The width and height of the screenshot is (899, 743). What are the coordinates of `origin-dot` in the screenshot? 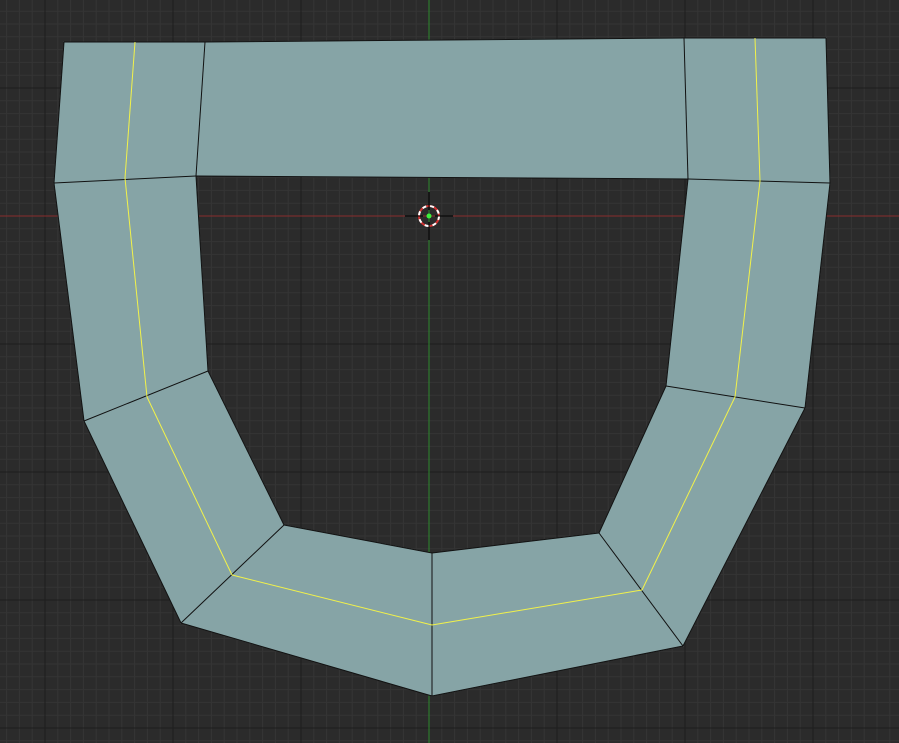 It's located at (429, 216).